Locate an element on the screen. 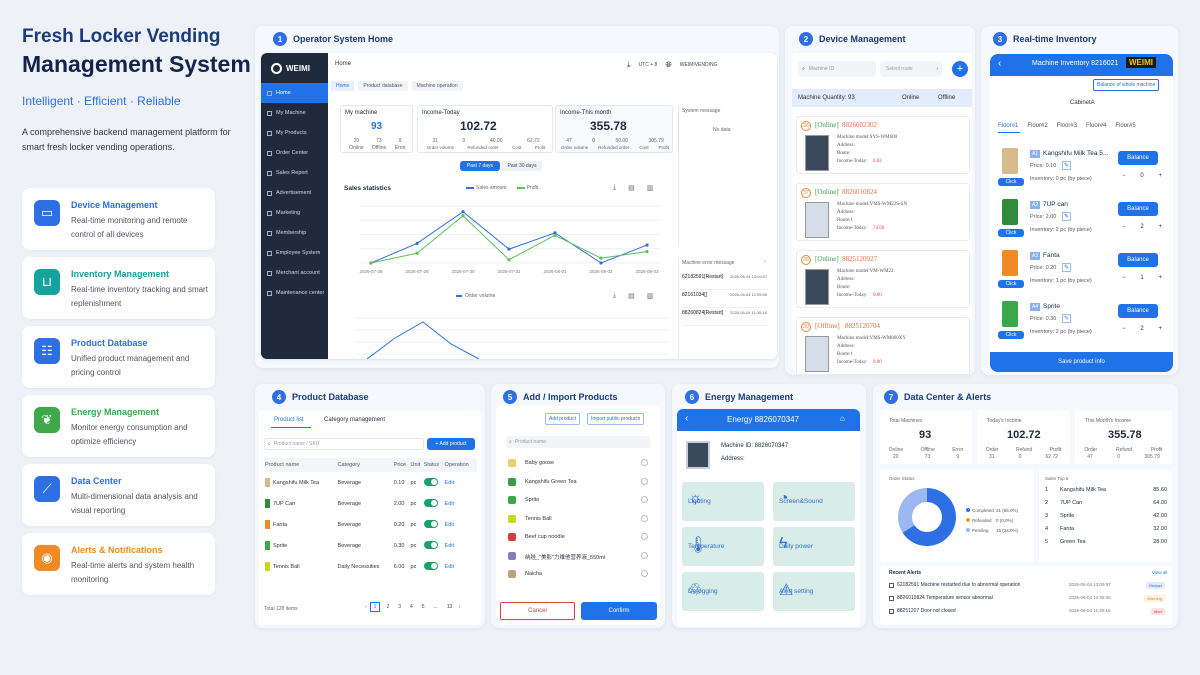 This screenshot has height=675, width=1200. page-number: 2 is located at coordinates (387, 607).